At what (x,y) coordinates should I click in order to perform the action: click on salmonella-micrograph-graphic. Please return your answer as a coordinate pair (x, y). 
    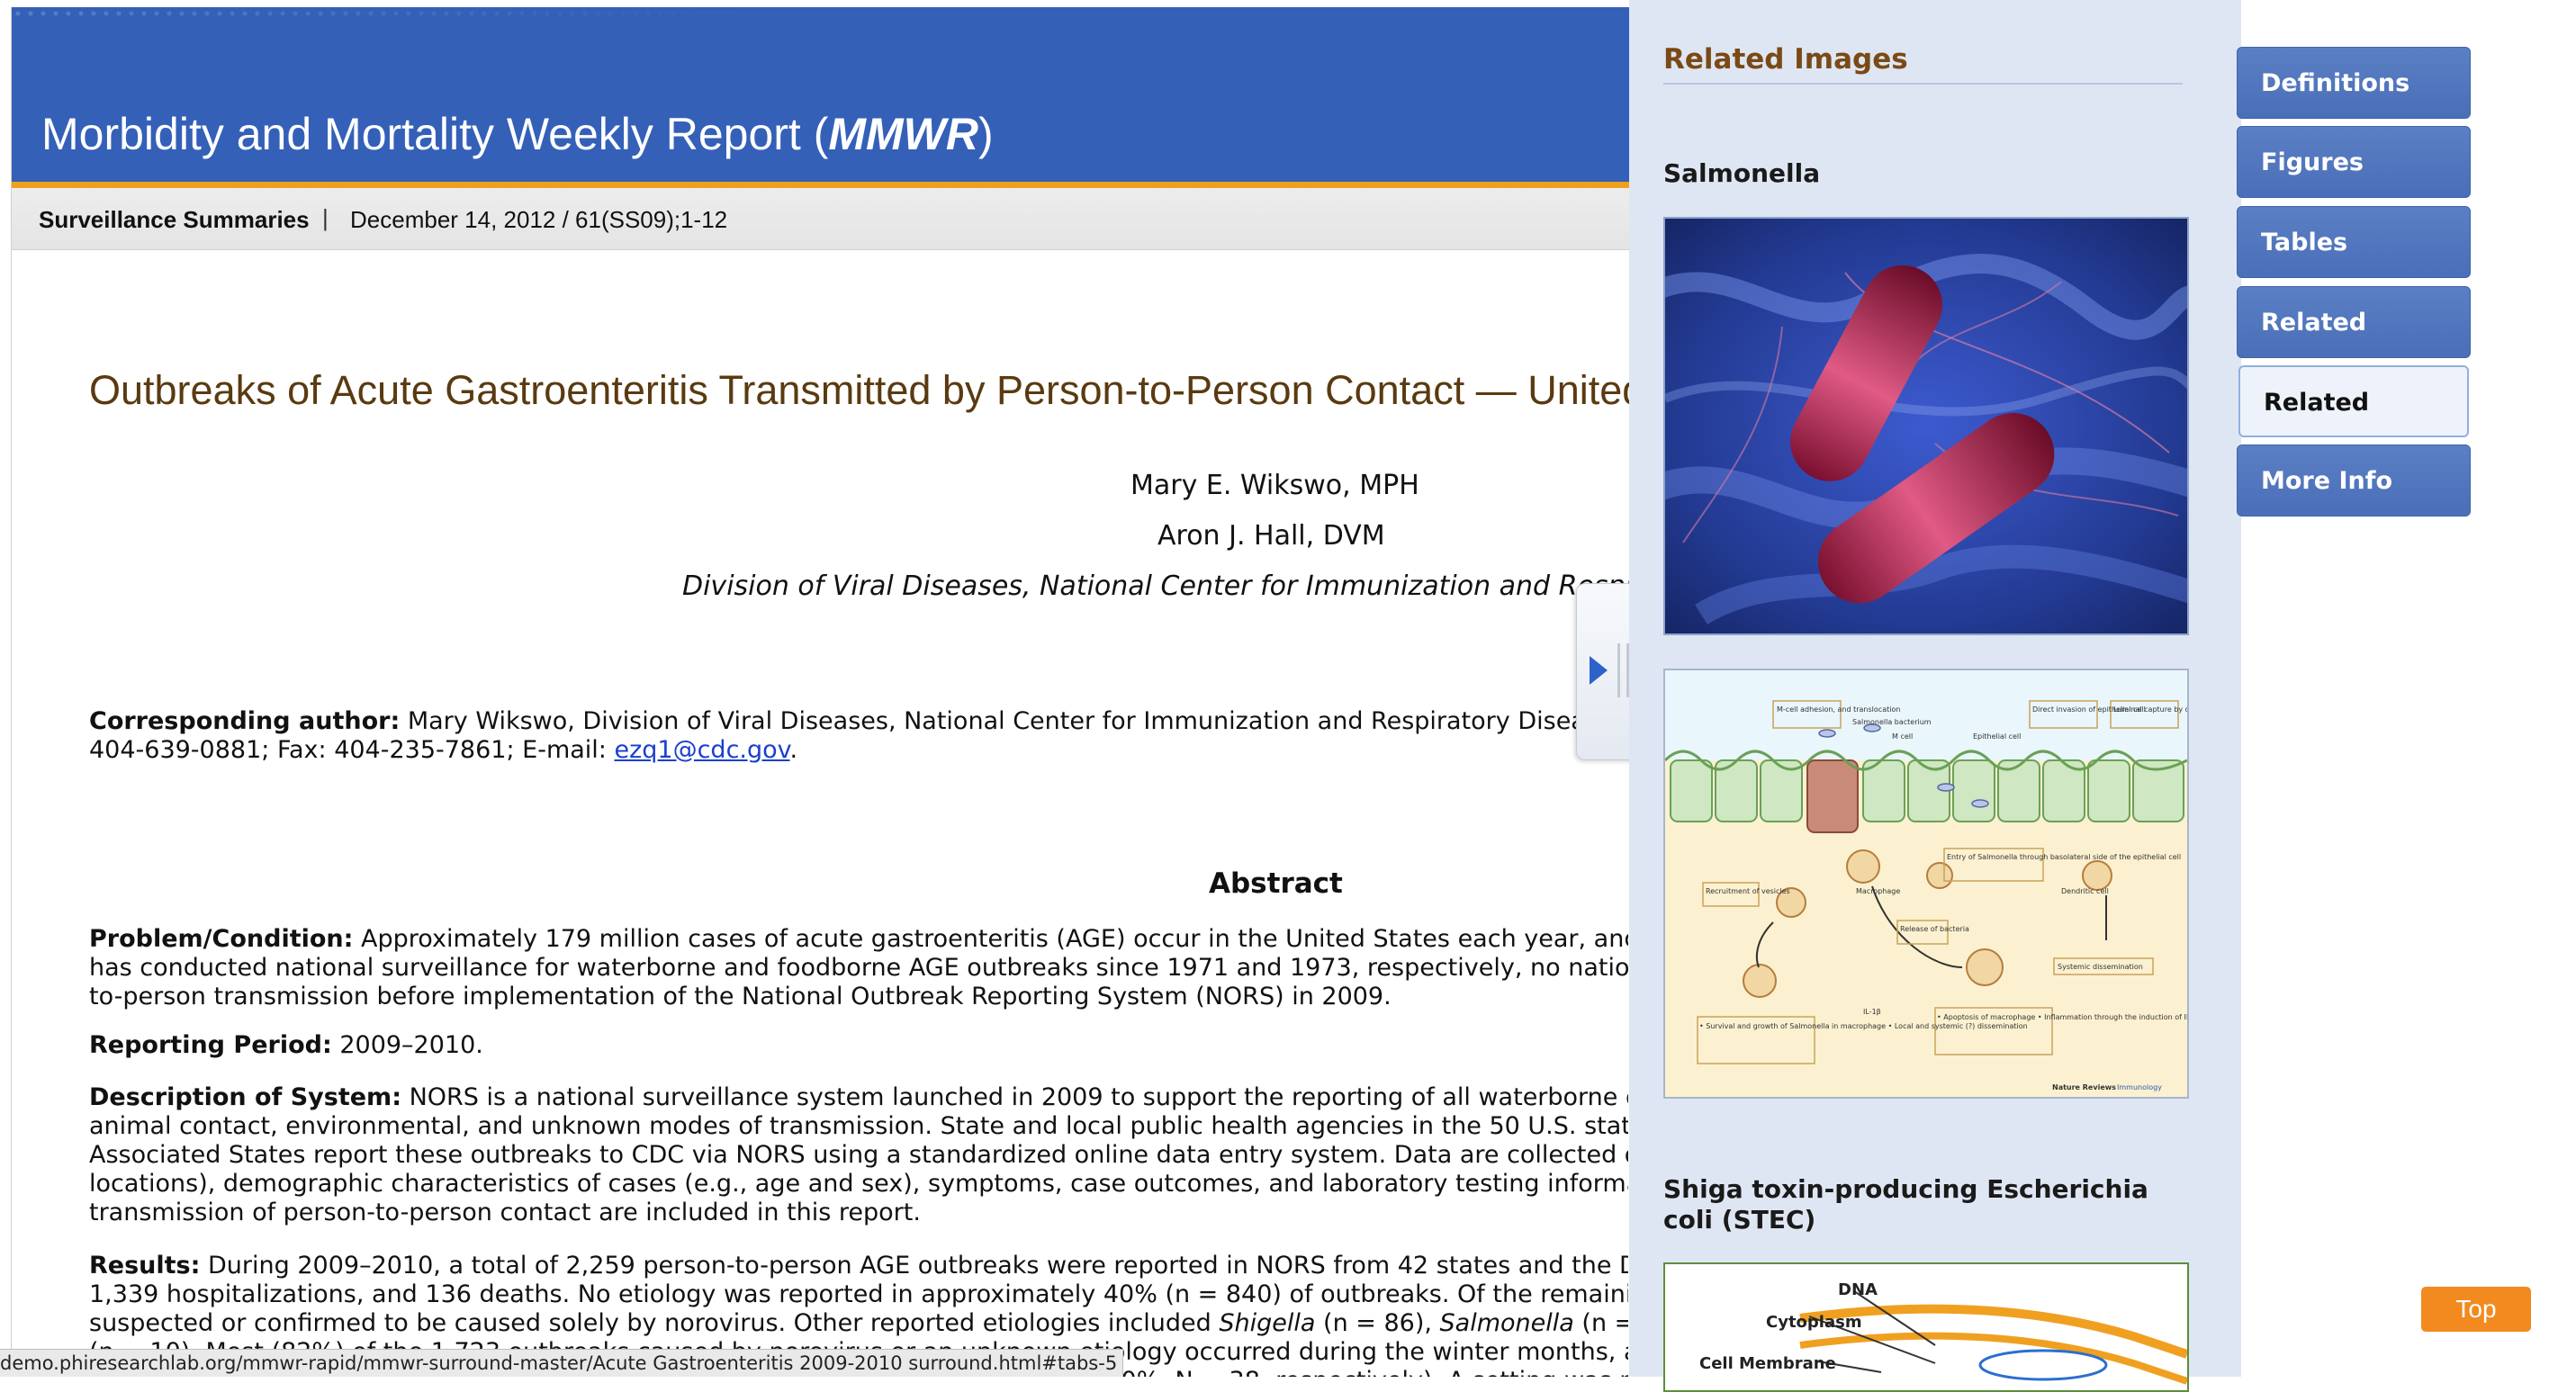
    Looking at the image, I should click on (1926, 426).